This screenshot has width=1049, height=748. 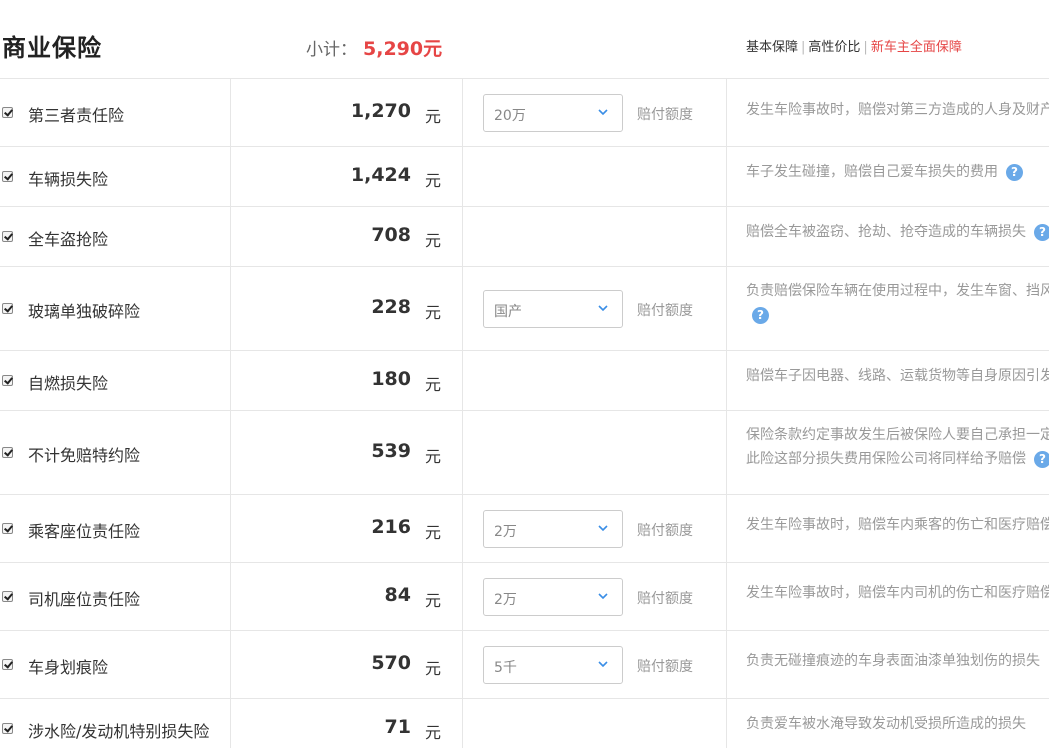 What do you see at coordinates (76, 115) in the screenshot?
I see `insurance-name: 第三者责任险` at bounding box center [76, 115].